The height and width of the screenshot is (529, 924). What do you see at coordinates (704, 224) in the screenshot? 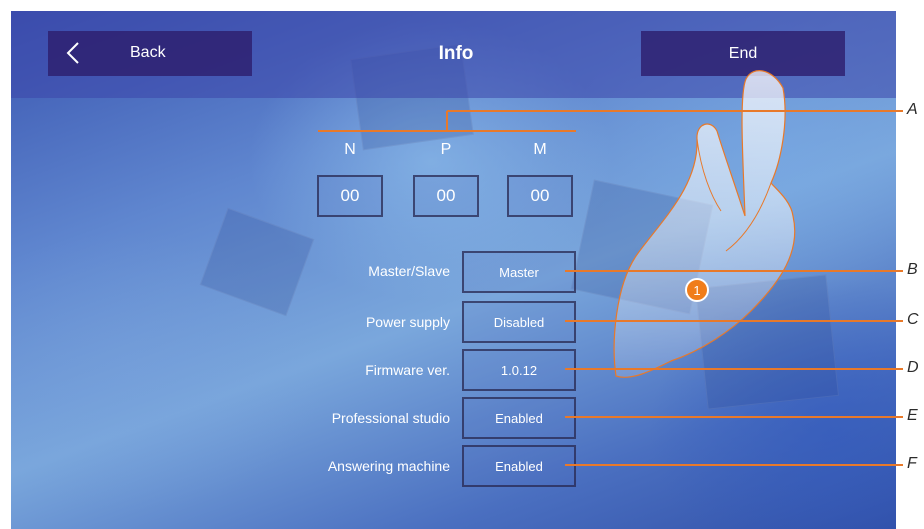
I see `pointing-hand-icon` at bounding box center [704, 224].